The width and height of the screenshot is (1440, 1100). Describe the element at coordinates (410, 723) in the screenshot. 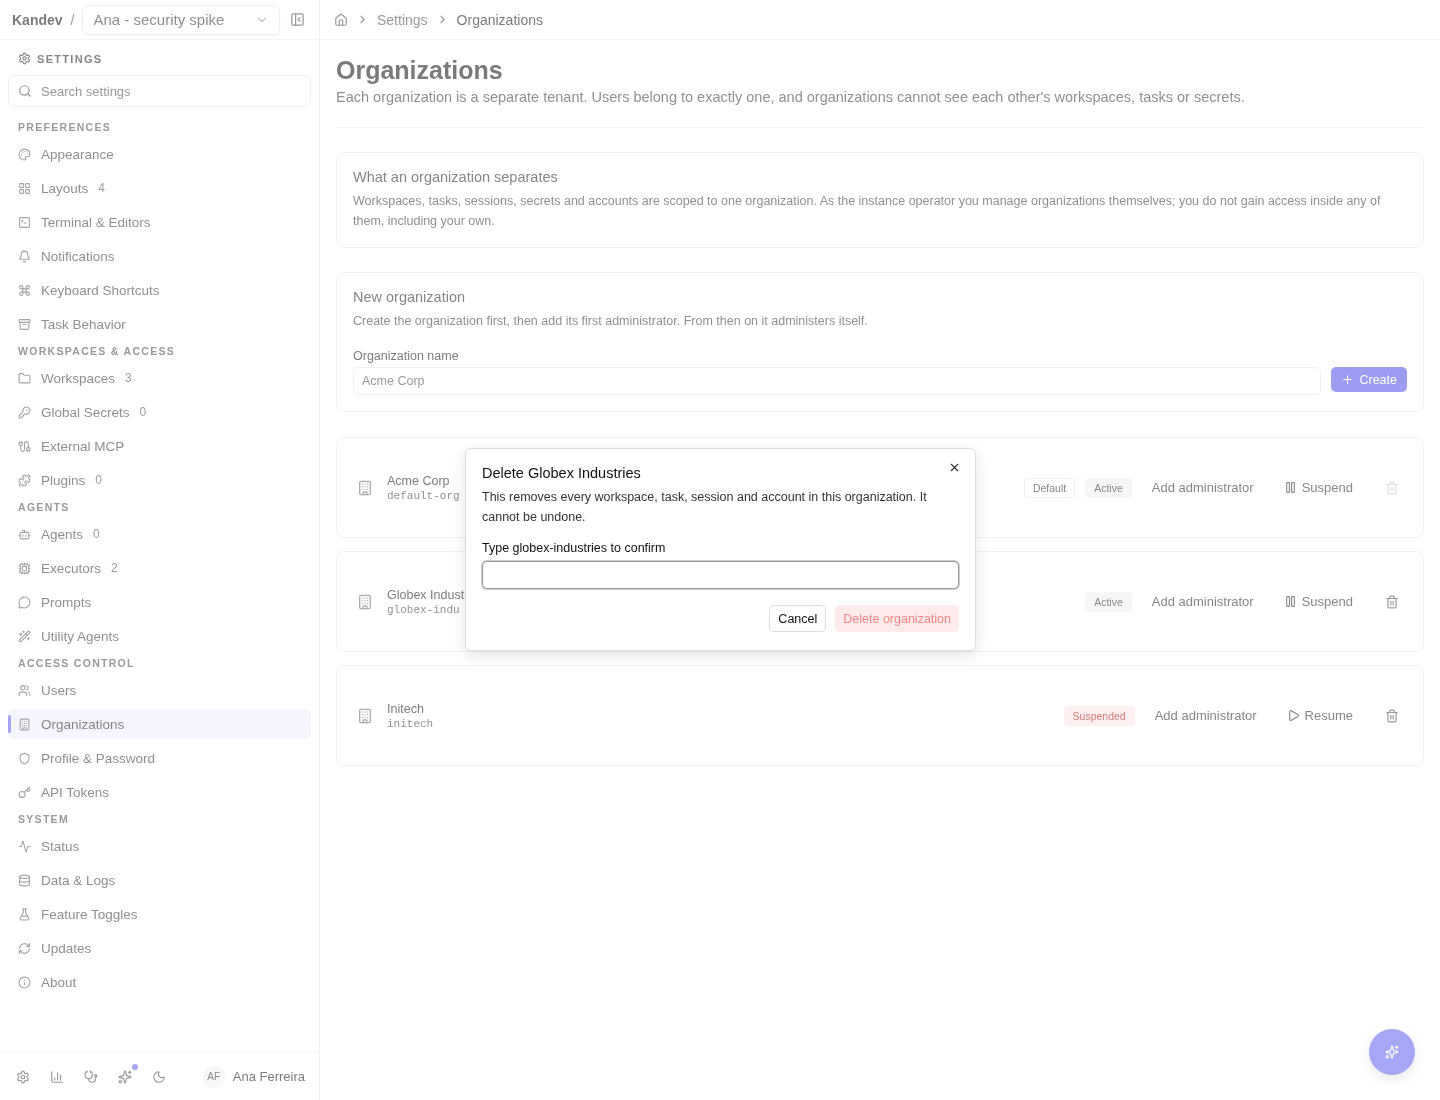

I see `organization-slug: initech` at that location.